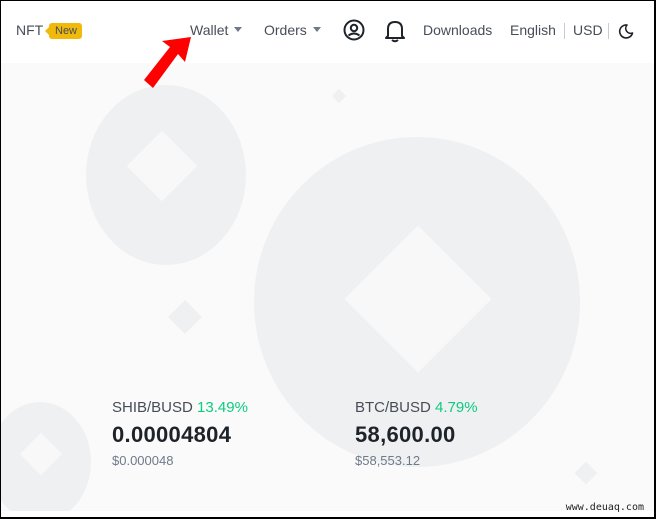  What do you see at coordinates (393, 407) in the screenshot?
I see `ticker-pair: BTC/BUSD` at bounding box center [393, 407].